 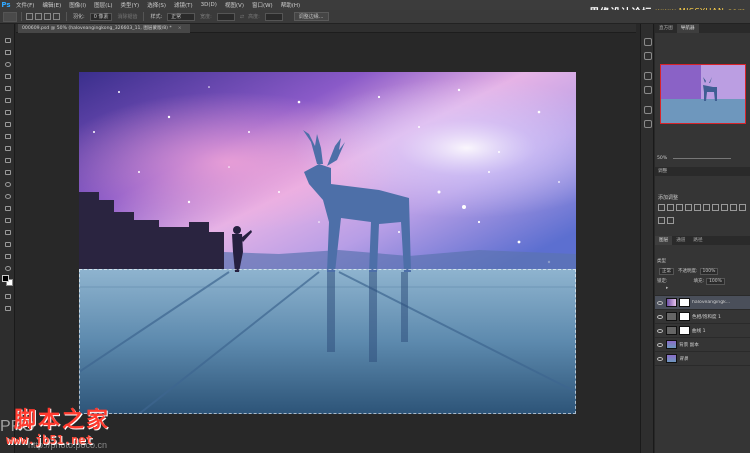 What do you see at coordinates (77, 5) in the screenshot?
I see `menu-image: 图像(I)` at bounding box center [77, 5].